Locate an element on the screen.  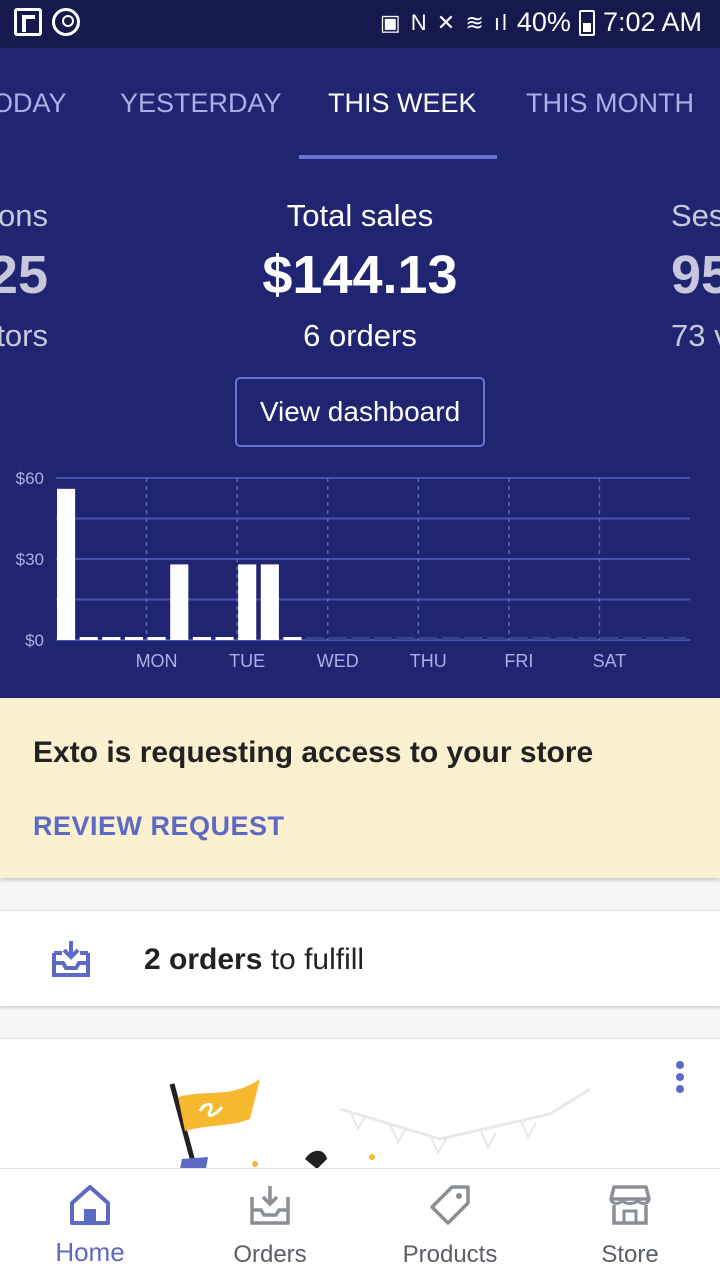
metric-sub: 6 orders is located at coordinates (360, 335).